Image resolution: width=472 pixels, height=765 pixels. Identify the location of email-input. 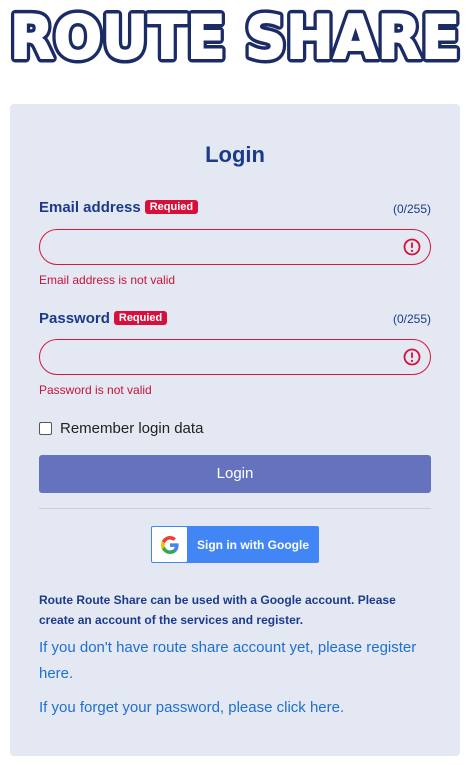
(235, 247).